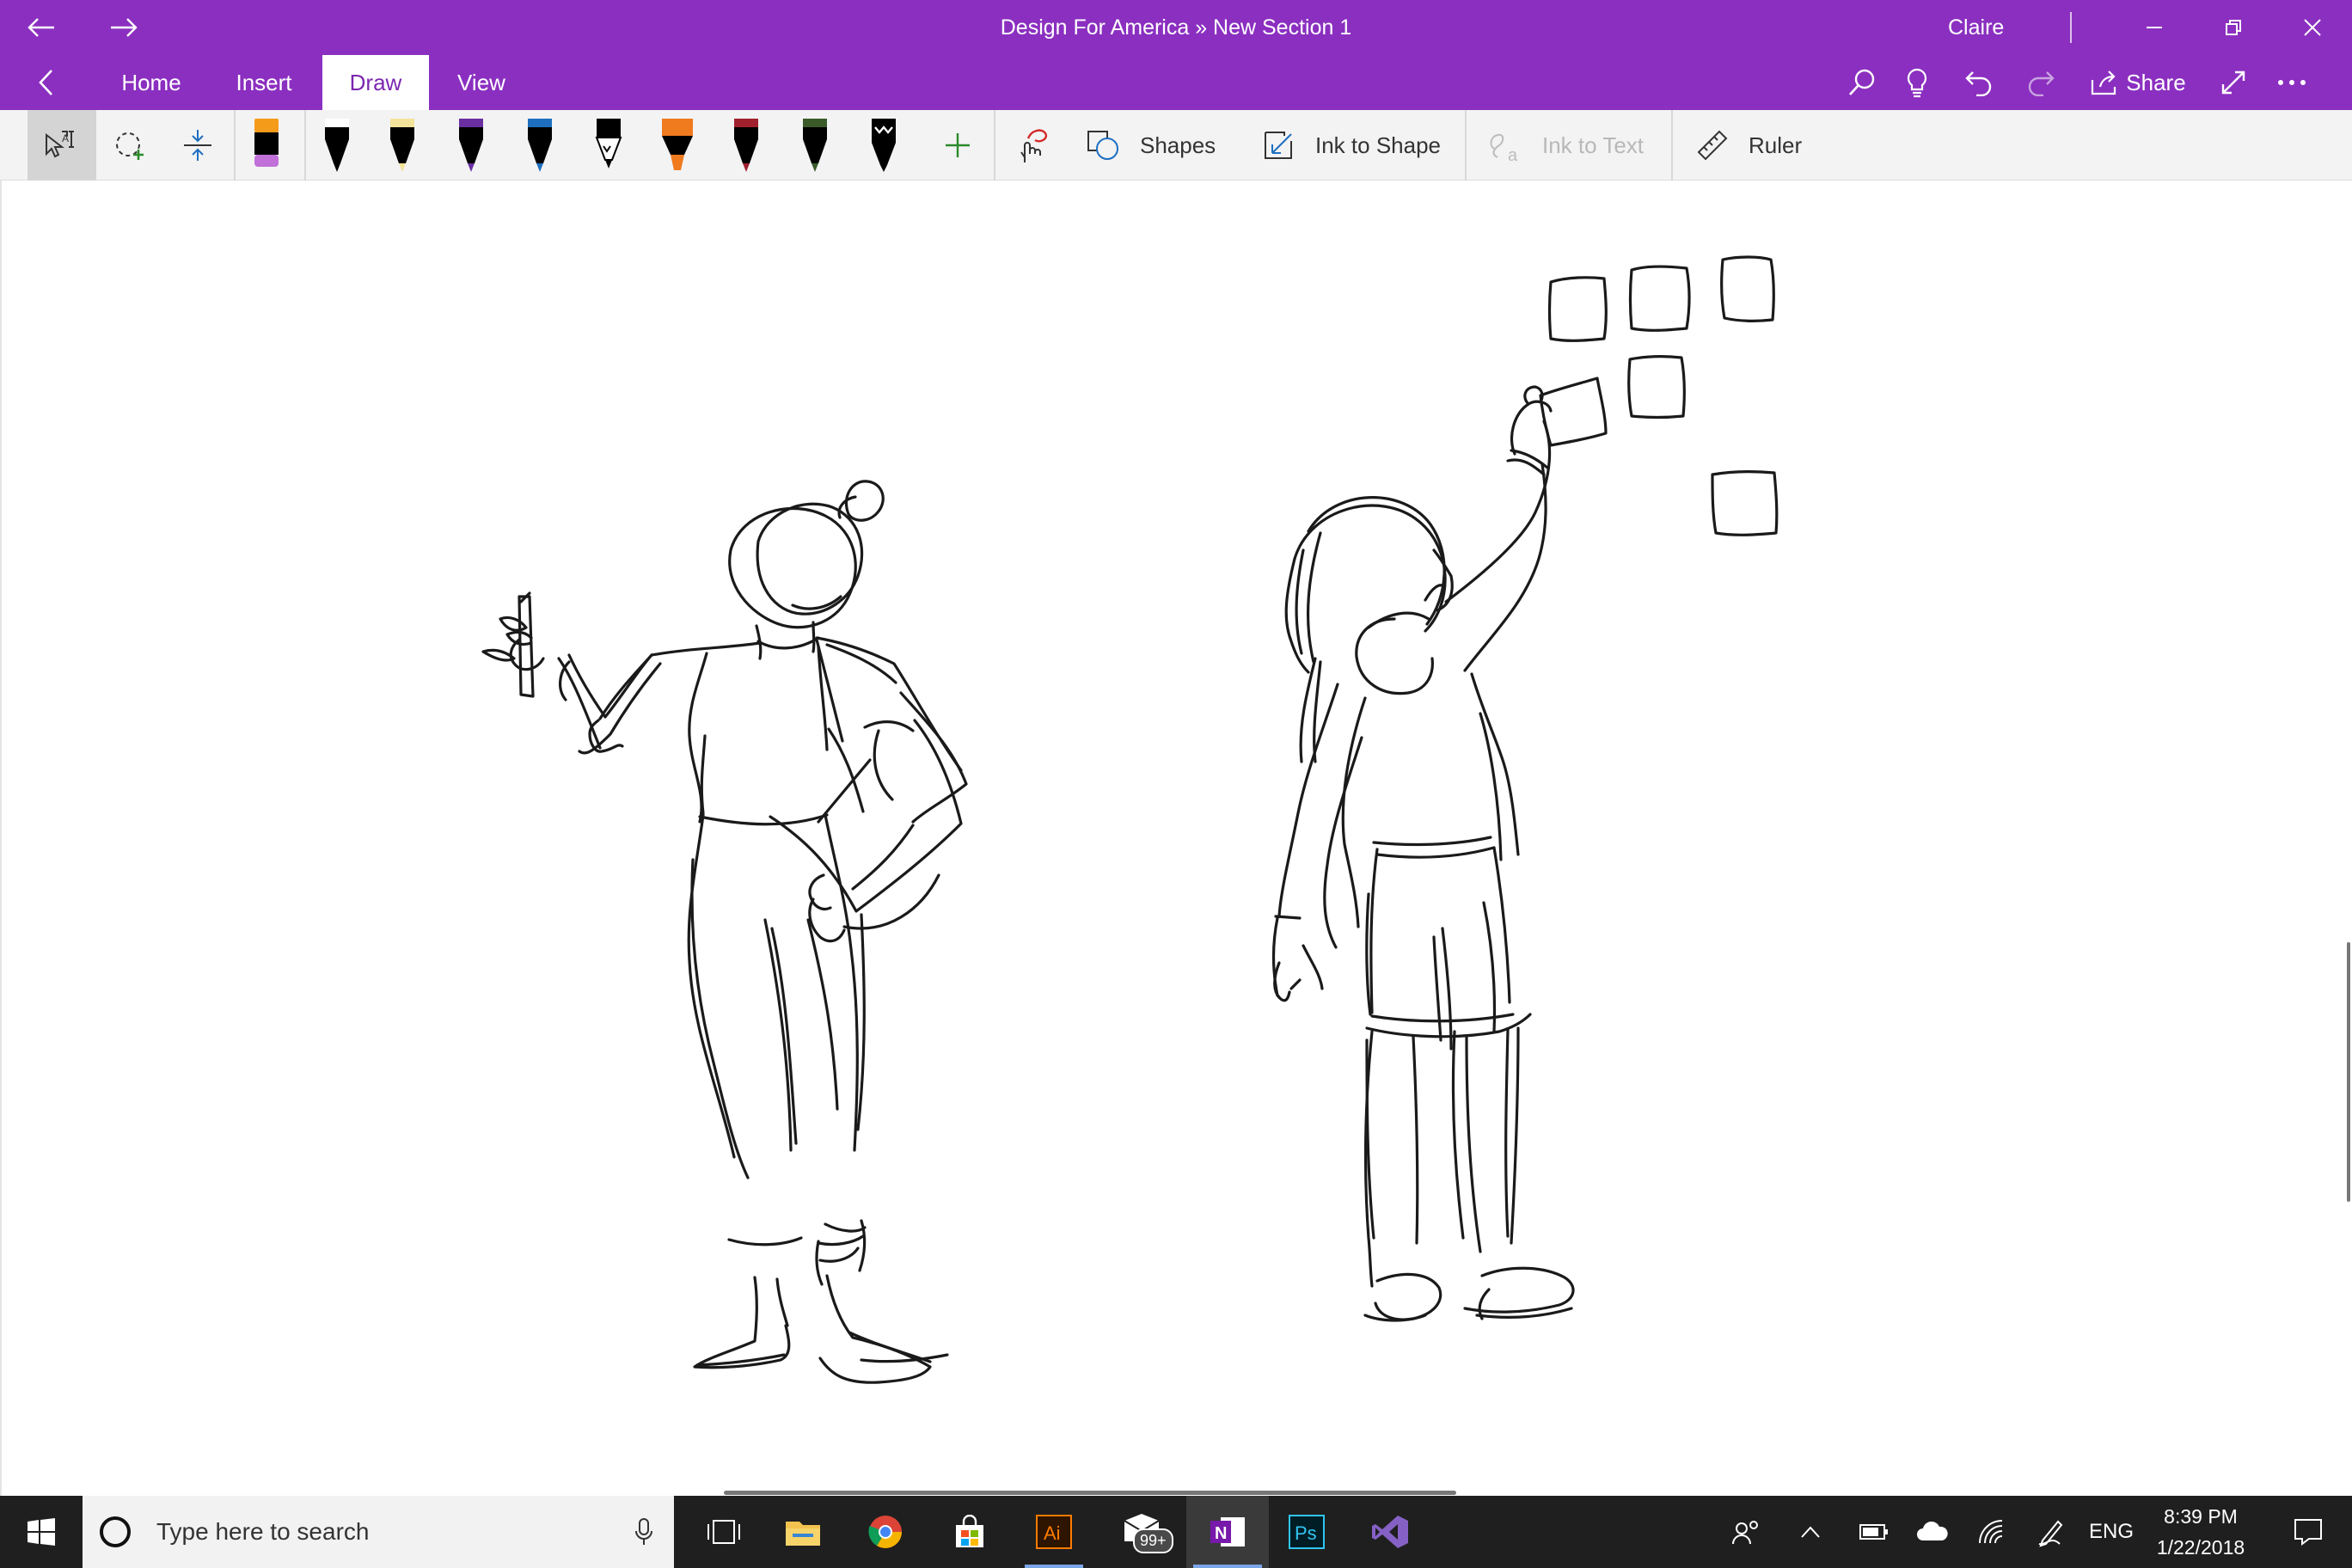 The image size is (2352, 1568). I want to click on microphone-icon, so click(643, 1531).